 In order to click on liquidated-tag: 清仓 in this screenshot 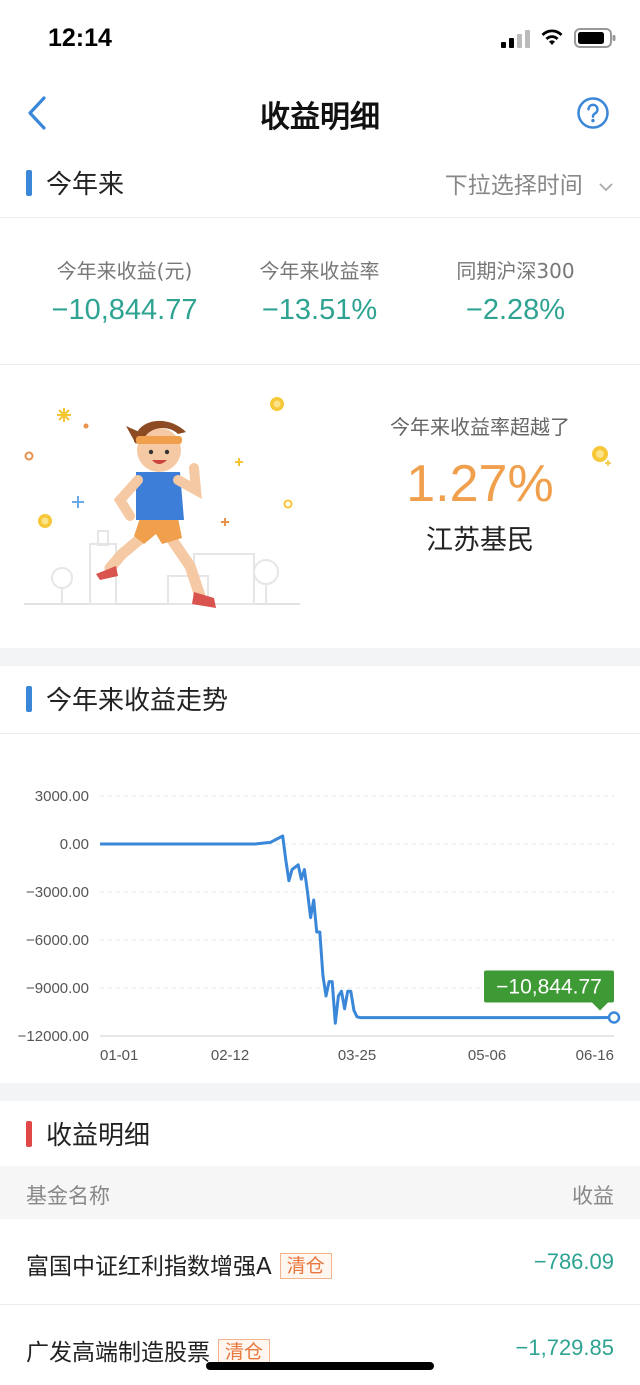, I will do `click(305, 1266)`.